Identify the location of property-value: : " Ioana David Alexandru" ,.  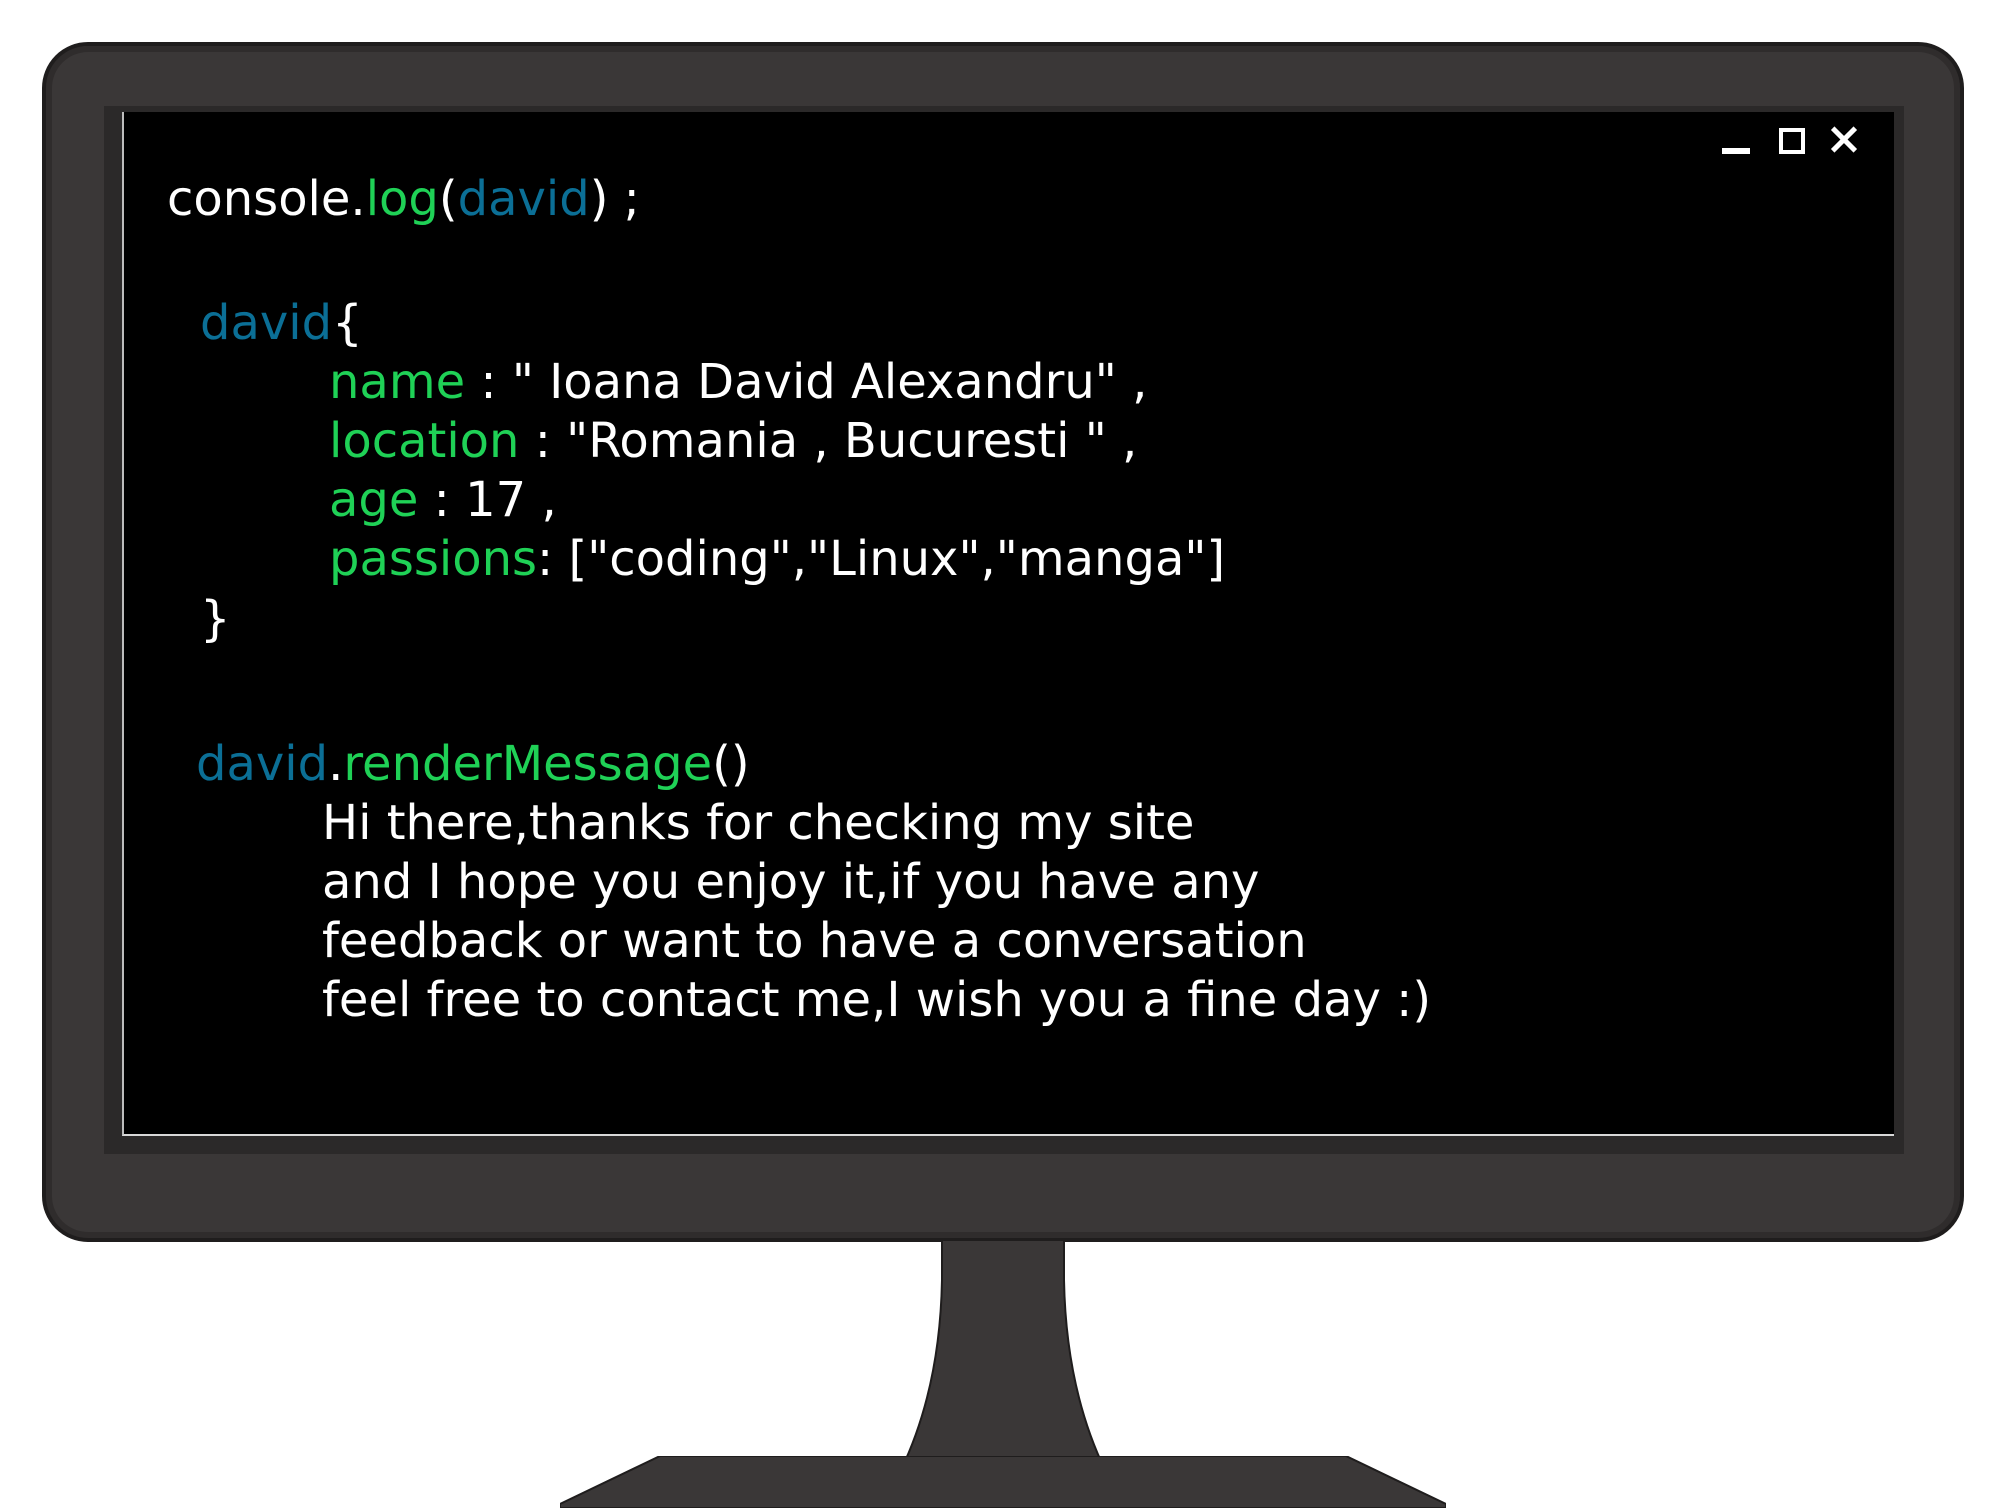
(806, 382).